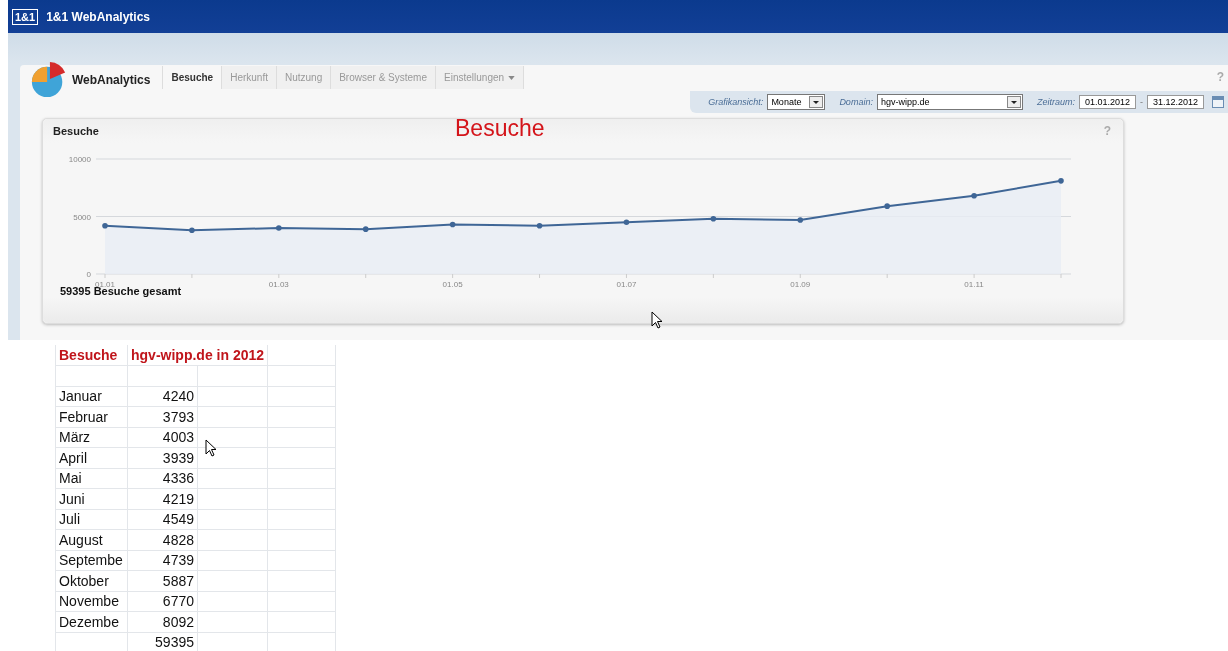 This screenshot has width=1228, height=651. I want to click on table-cell: Dezembe, so click(91, 621).